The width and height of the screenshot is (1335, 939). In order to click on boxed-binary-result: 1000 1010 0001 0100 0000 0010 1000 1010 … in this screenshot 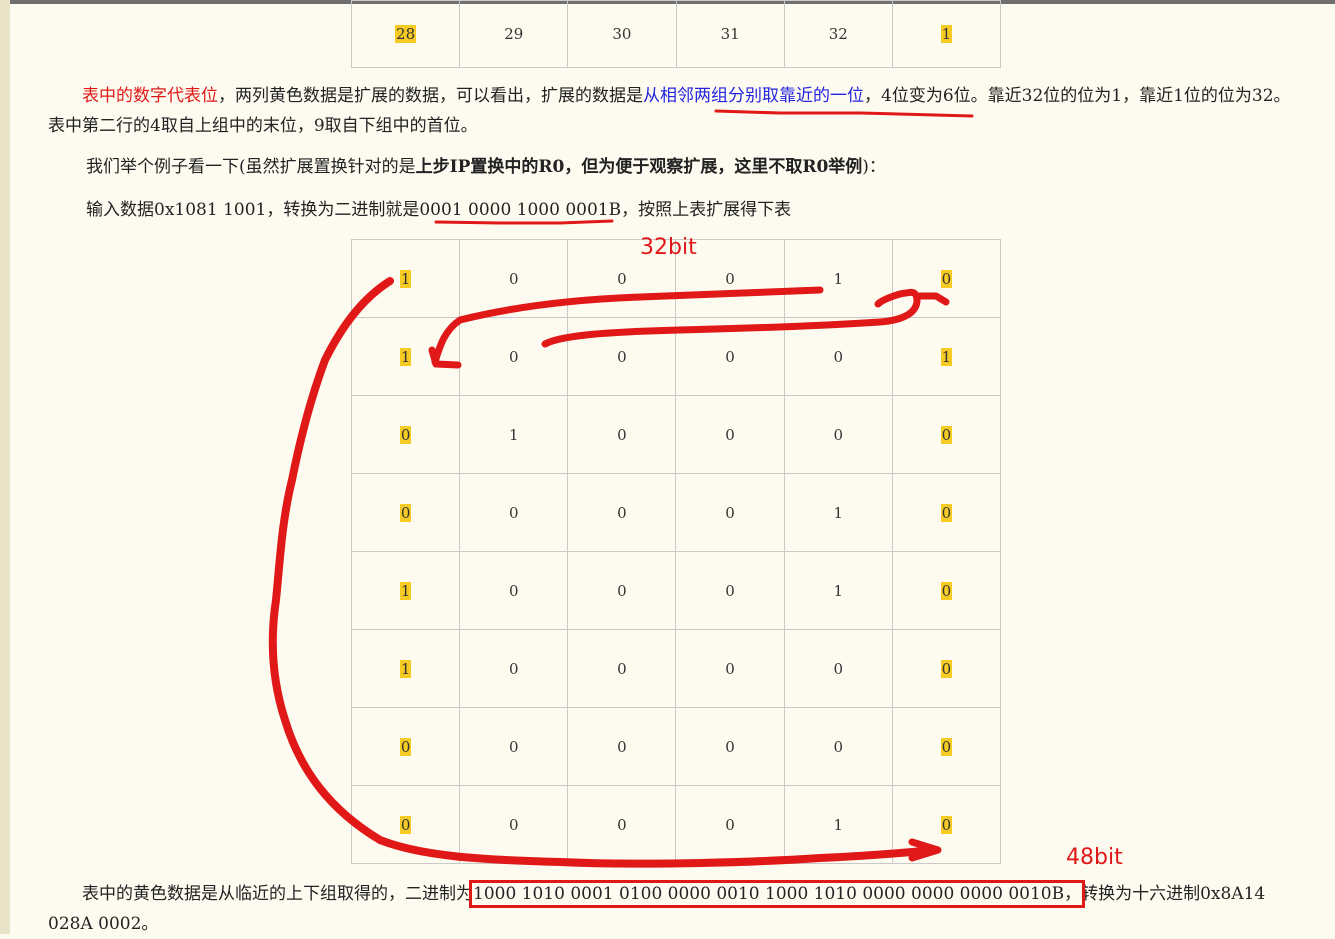, I will do `click(777, 894)`.